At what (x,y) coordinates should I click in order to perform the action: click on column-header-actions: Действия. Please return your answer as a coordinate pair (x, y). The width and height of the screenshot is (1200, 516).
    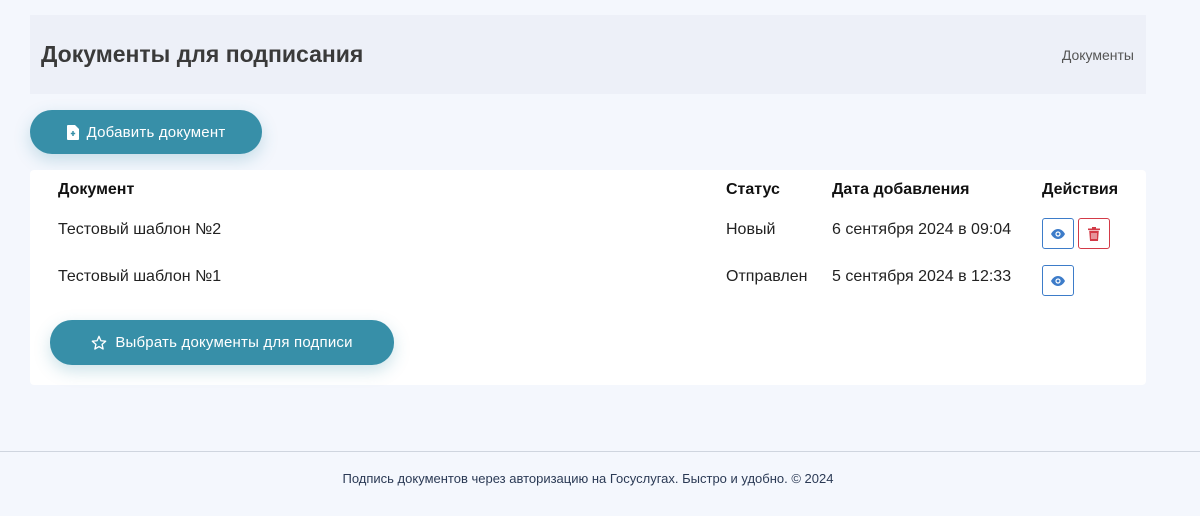
    Looking at the image, I should click on (1080, 189).